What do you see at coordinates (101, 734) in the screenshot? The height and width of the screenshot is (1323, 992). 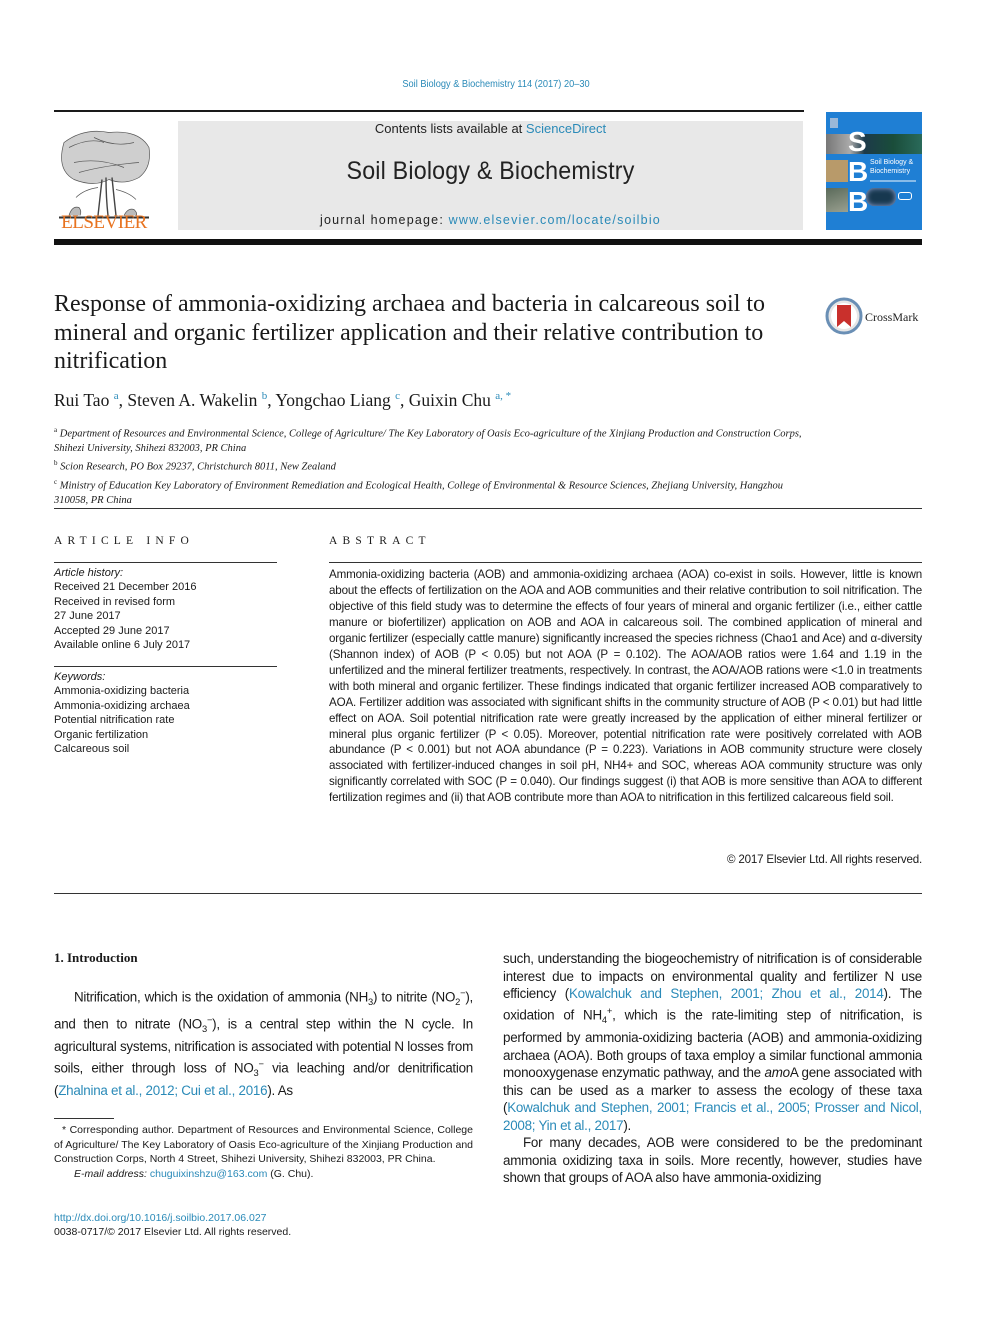 I see `keyword-item: Organic fertilization` at bounding box center [101, 734].